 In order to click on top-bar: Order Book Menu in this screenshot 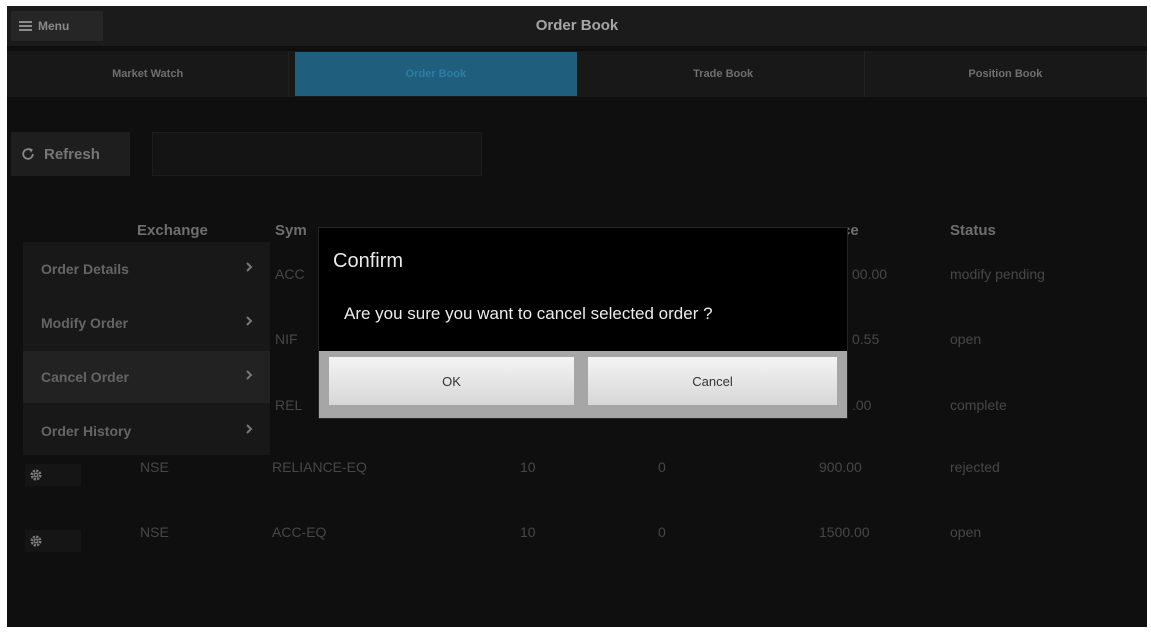, I will do `click(577, 26)`.